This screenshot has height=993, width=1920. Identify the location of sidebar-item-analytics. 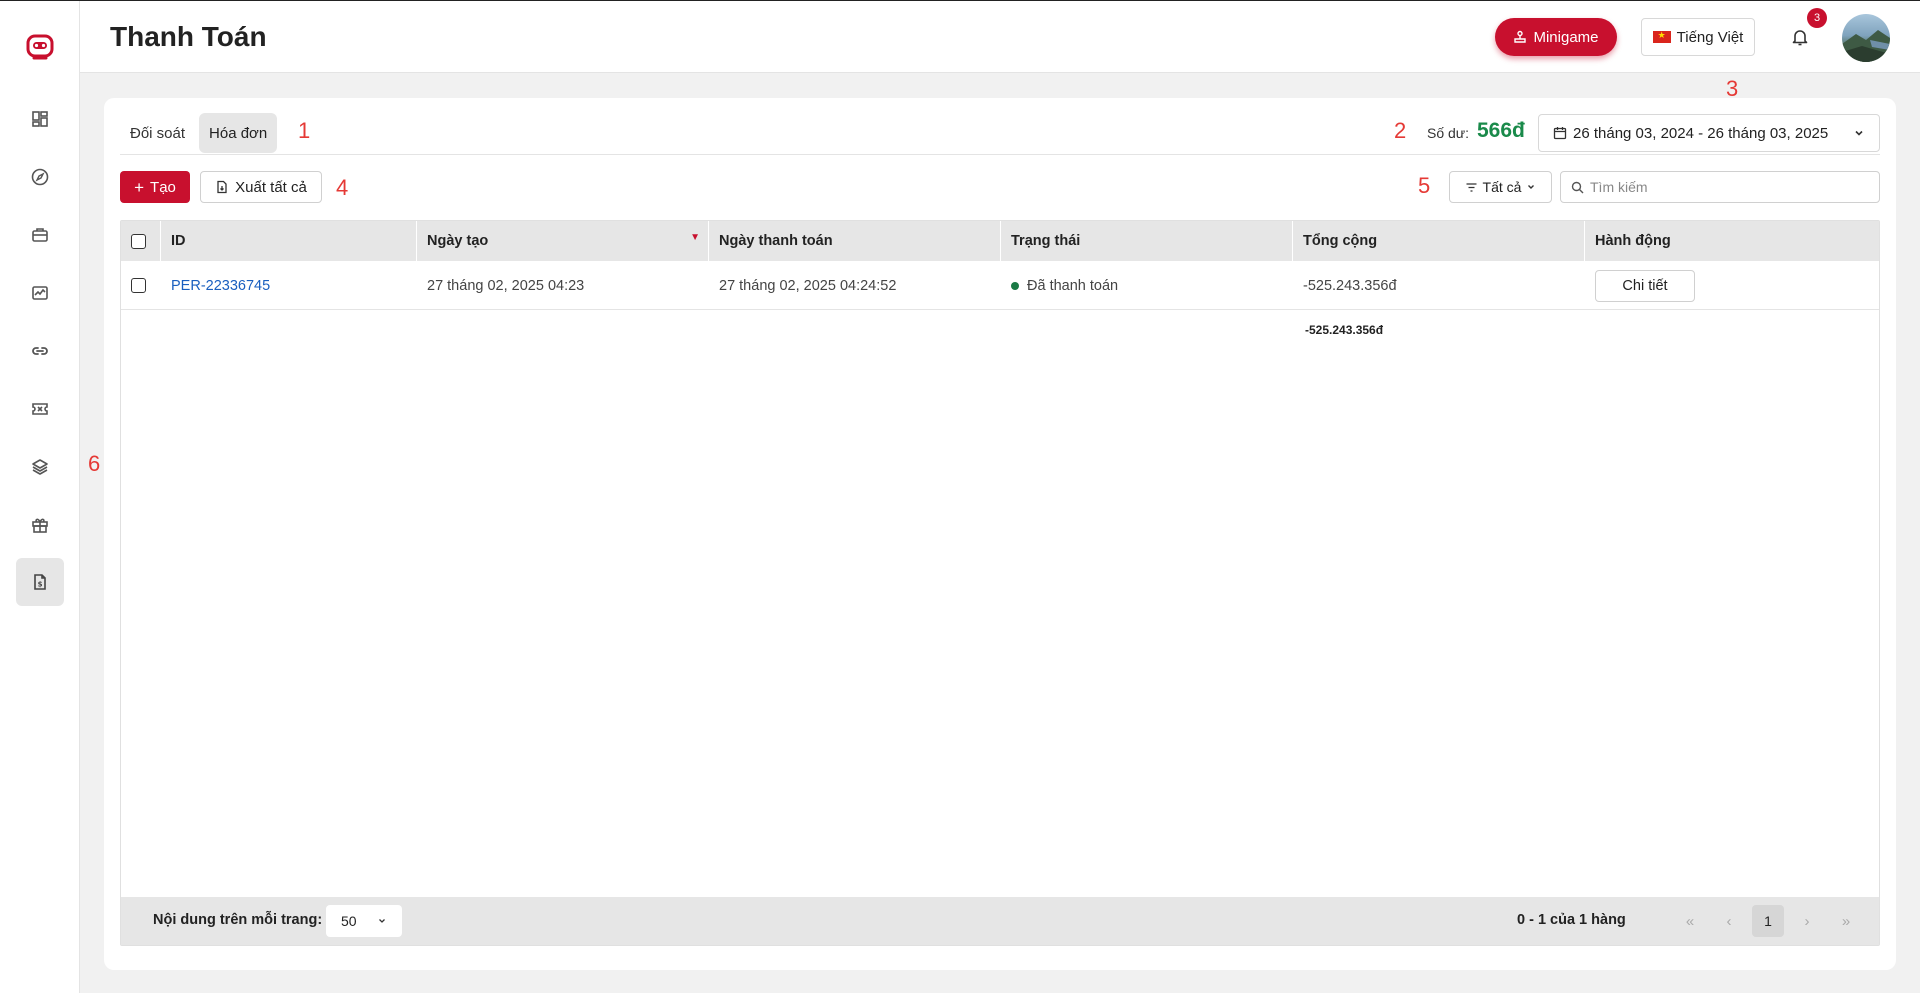
(40, 293).